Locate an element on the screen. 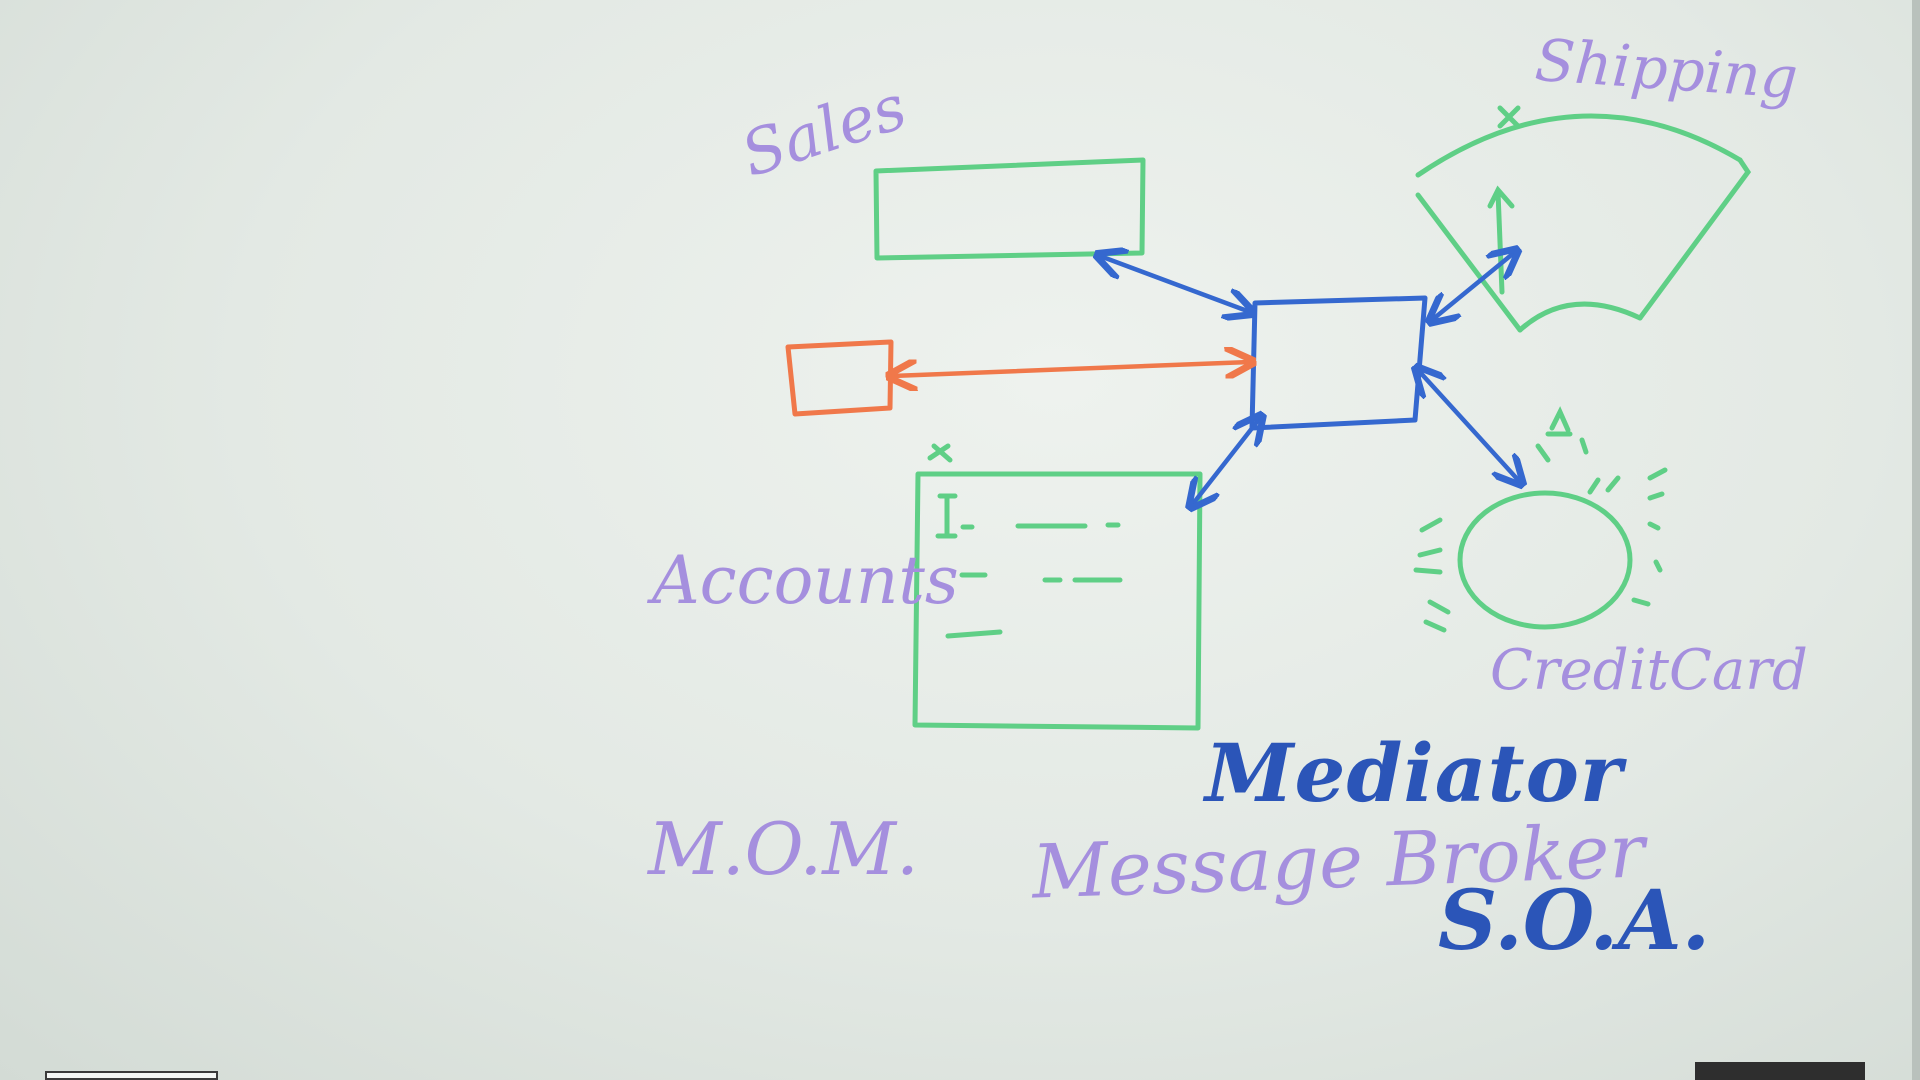 This screenshot has width=1920, height=1080. shipping-label: Shipping is located at coordinates (1666, 69).